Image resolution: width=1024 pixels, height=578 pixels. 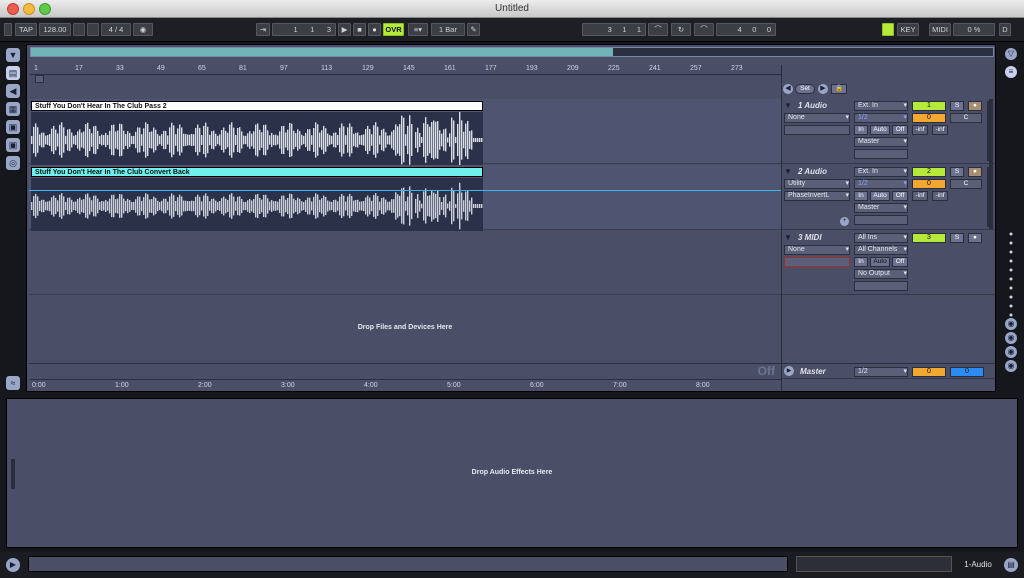 What do you see at coordinates (805, 89) in the screenshot?
I see `set-locator-button: Set` at bounding box center [805, 89].